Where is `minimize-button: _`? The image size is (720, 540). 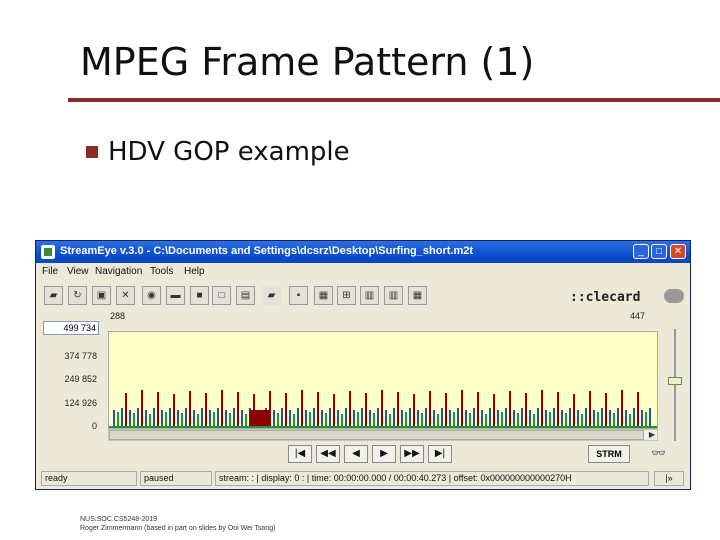
minimize-button: _ is located at coordinates (641, 251).